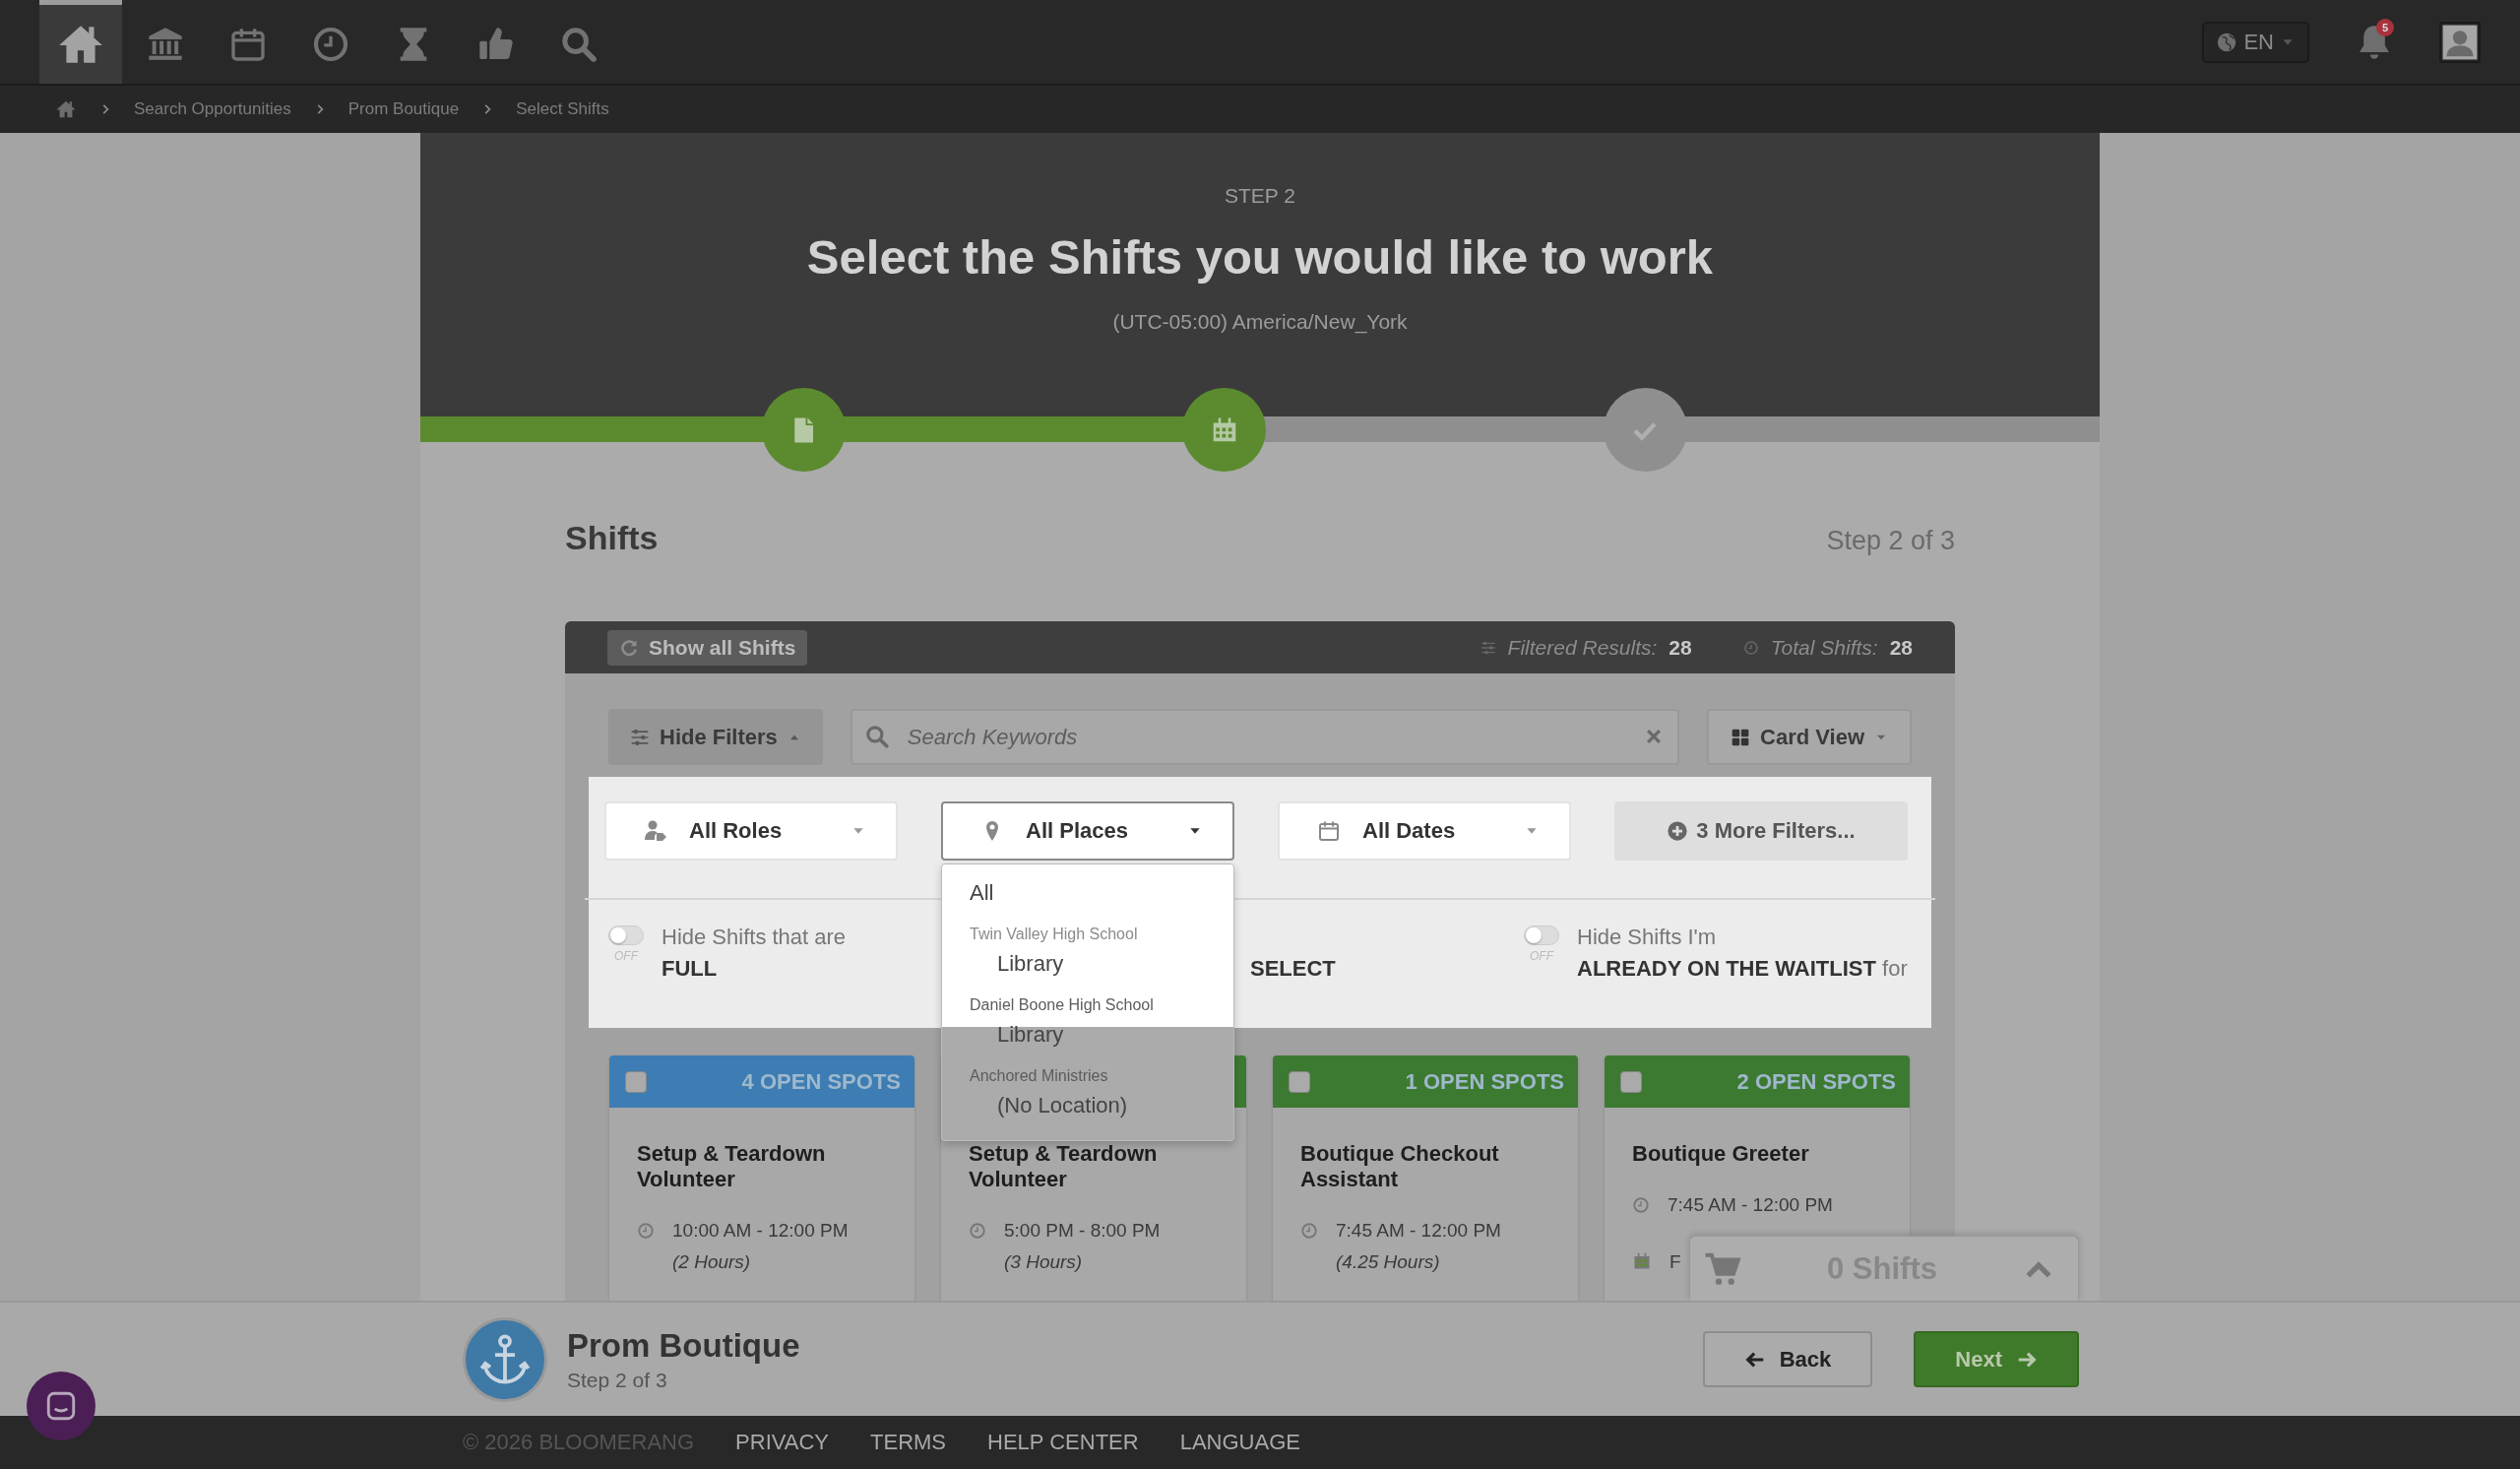 This screenshot has height=1469, width=2520. What do you see at coordinates (751, 831) in the screenshot?
I see `filter-dropdown: All Roles` at bounding box center [751, 831].